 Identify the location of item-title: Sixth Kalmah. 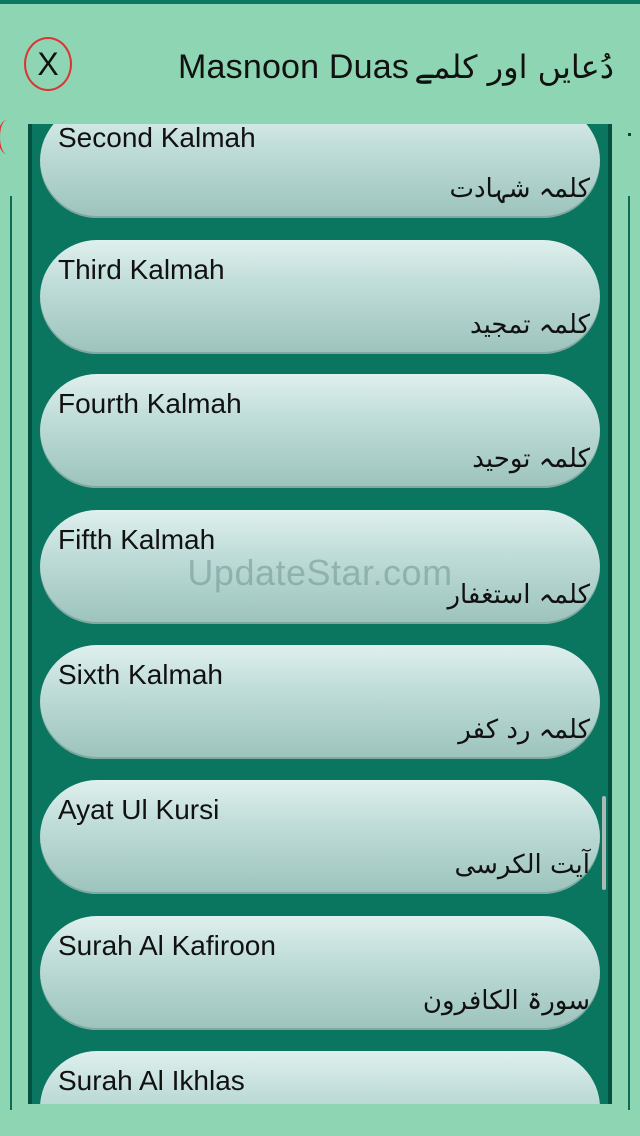
(140, 674).